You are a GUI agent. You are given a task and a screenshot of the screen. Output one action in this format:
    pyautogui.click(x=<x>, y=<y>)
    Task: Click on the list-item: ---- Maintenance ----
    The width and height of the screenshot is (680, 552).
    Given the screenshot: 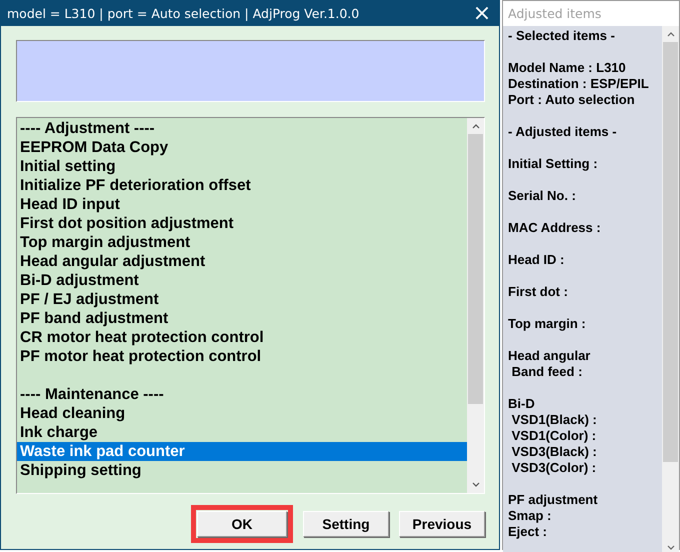 What is the action you would take?
    pyautogui.click(x=242, y=394)
    